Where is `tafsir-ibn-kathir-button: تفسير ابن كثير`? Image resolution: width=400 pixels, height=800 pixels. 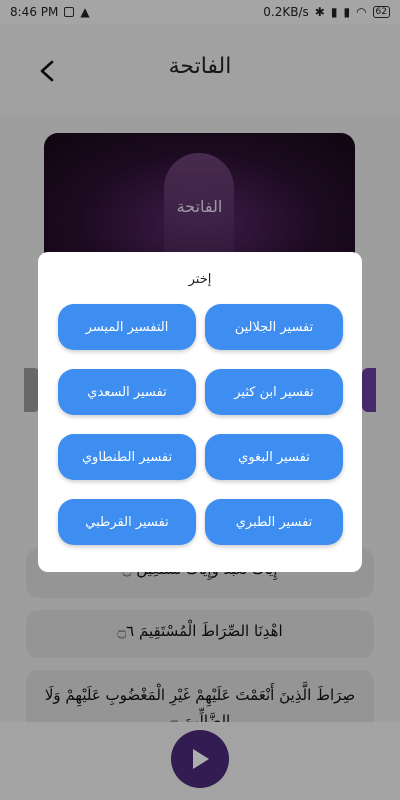 tafsir-ibn-kathir-button: تفسير ابن كثير is located at coordinates (274, 392).